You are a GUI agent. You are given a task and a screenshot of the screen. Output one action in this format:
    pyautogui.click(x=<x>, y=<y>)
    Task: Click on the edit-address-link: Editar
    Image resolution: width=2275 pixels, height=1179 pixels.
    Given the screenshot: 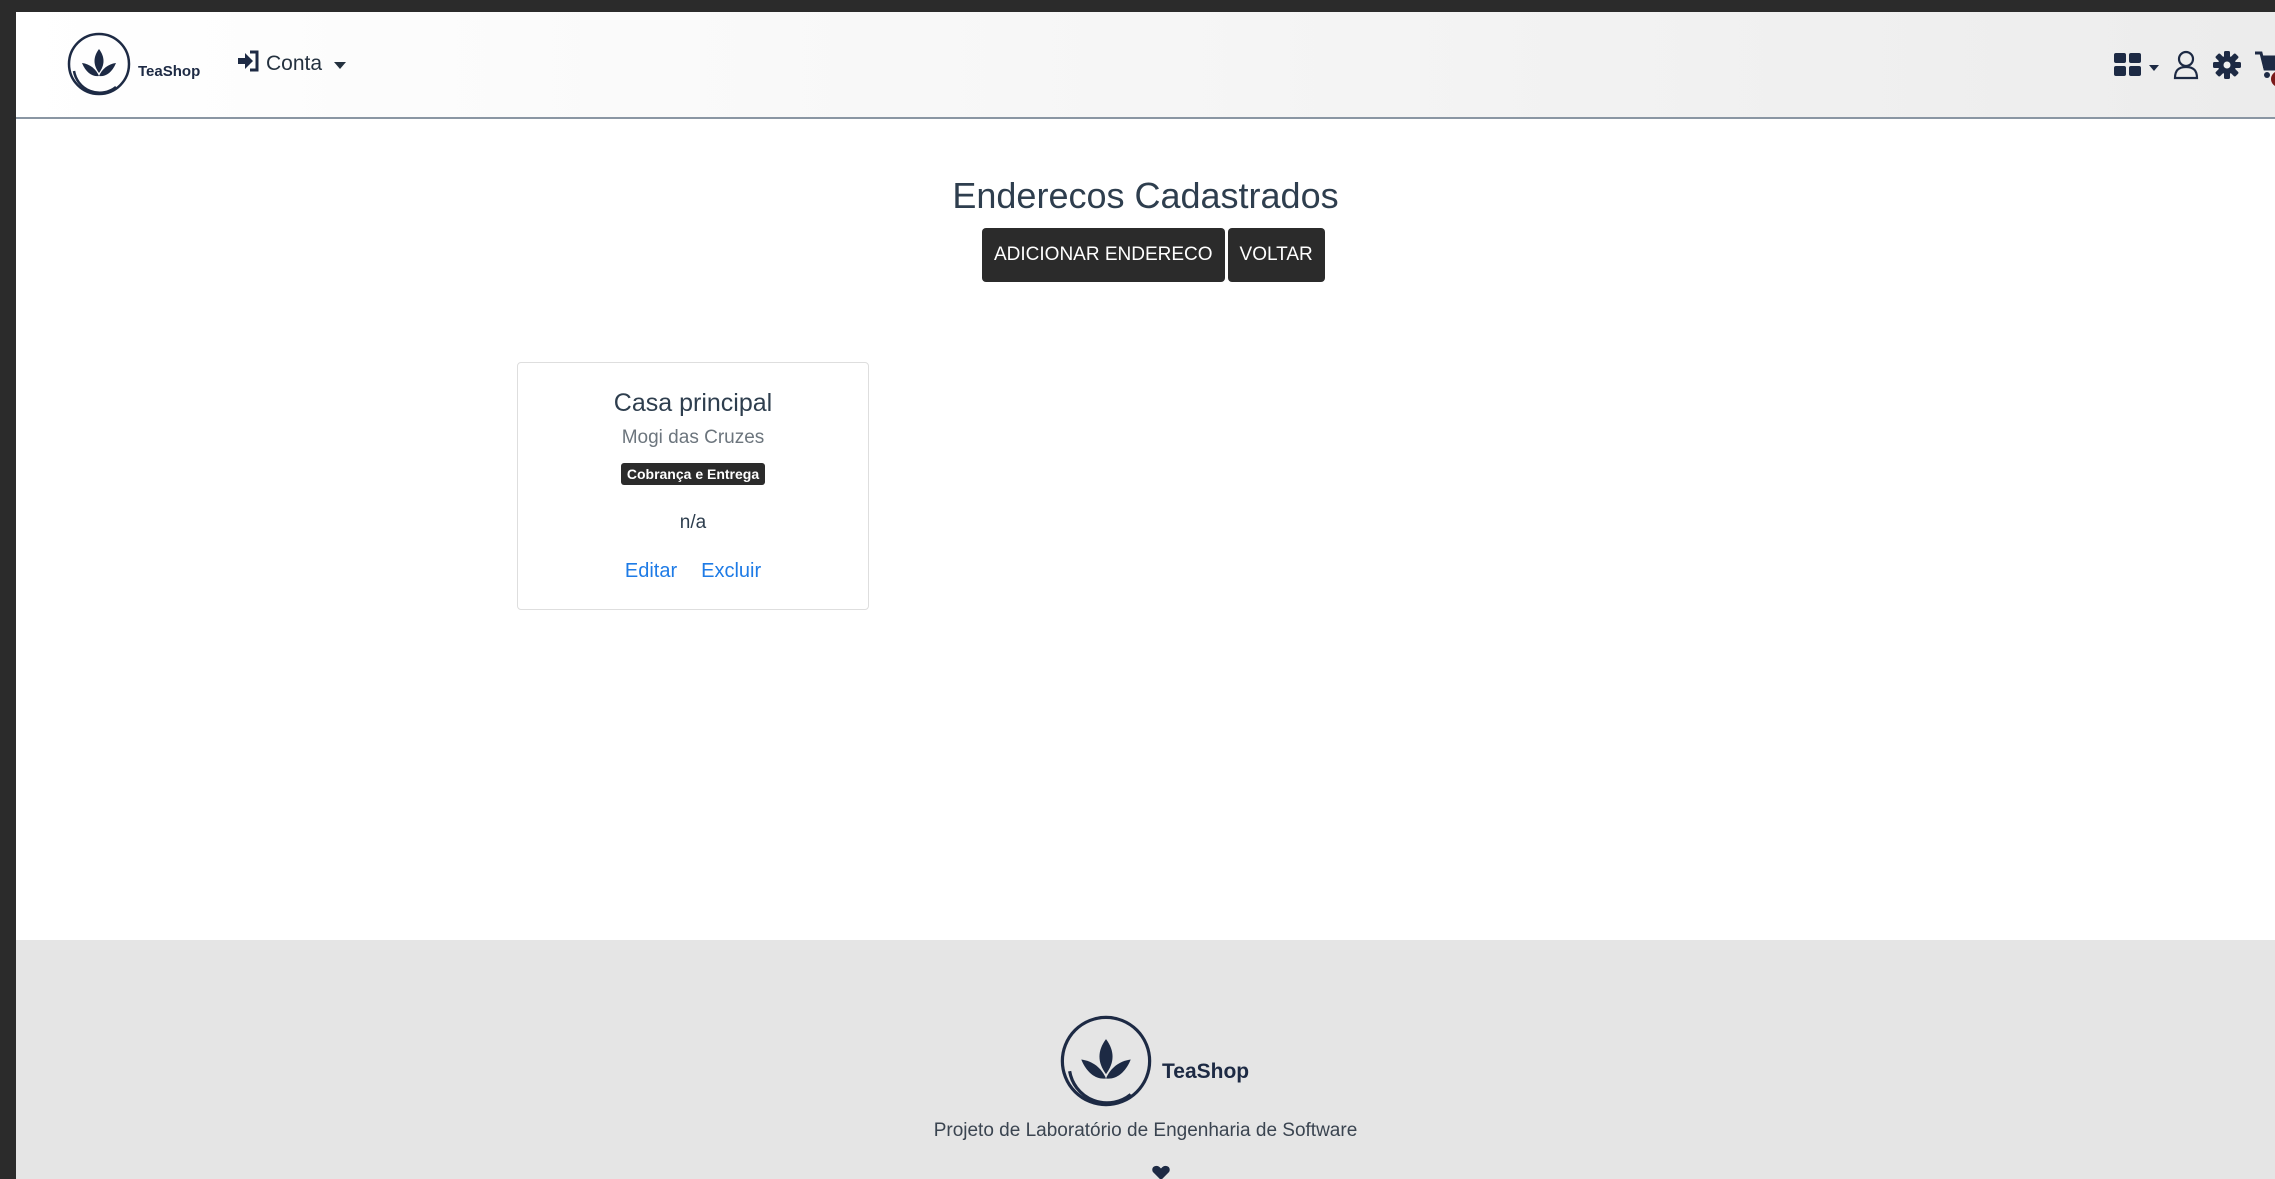 What is the action you would take?
    pyautogui.click(x=651, y=571)
    